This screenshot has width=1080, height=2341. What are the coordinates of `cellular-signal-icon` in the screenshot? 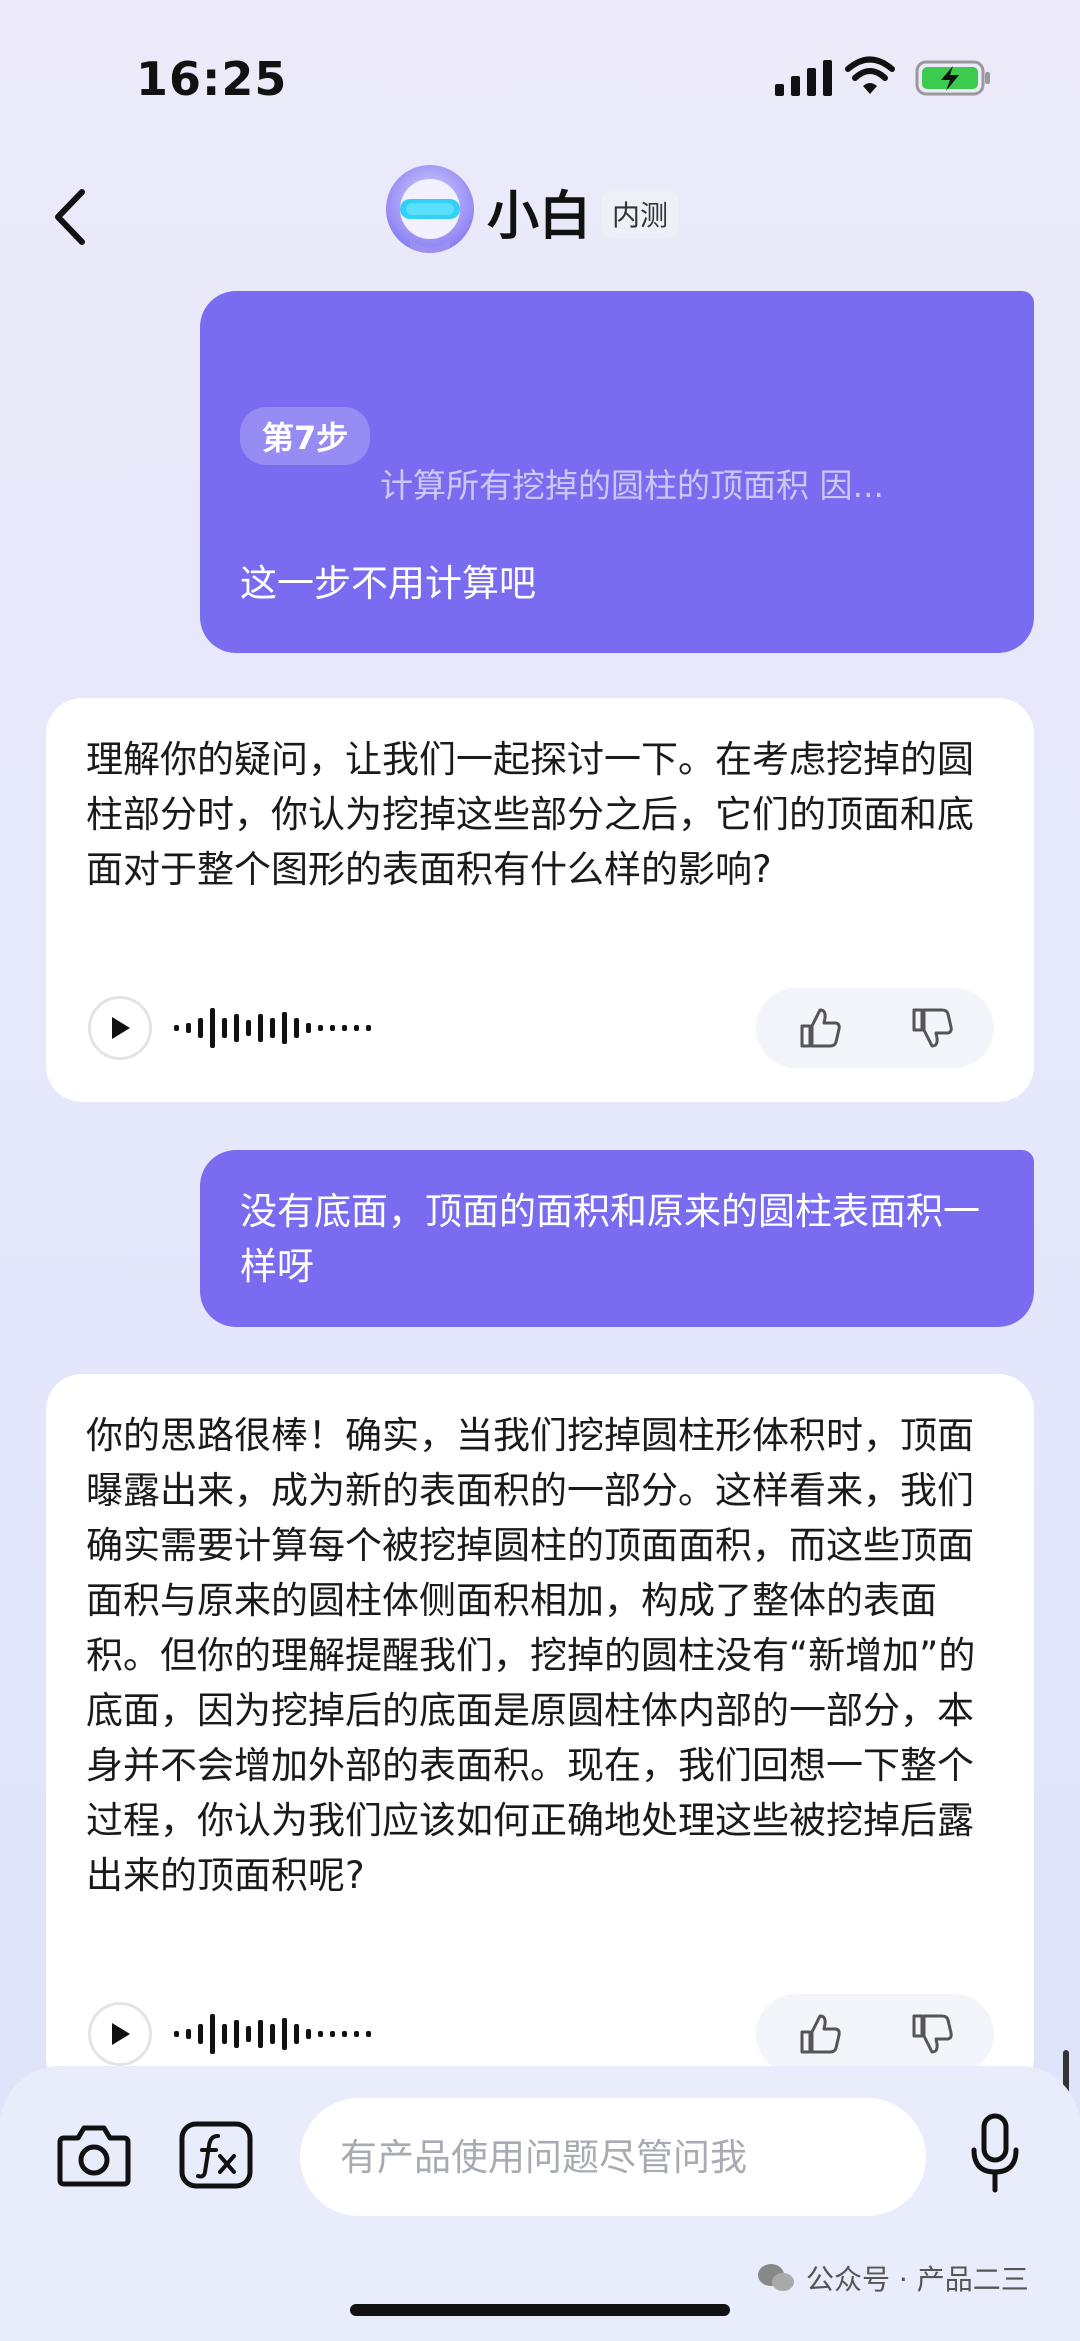 It's located at (803, 78).